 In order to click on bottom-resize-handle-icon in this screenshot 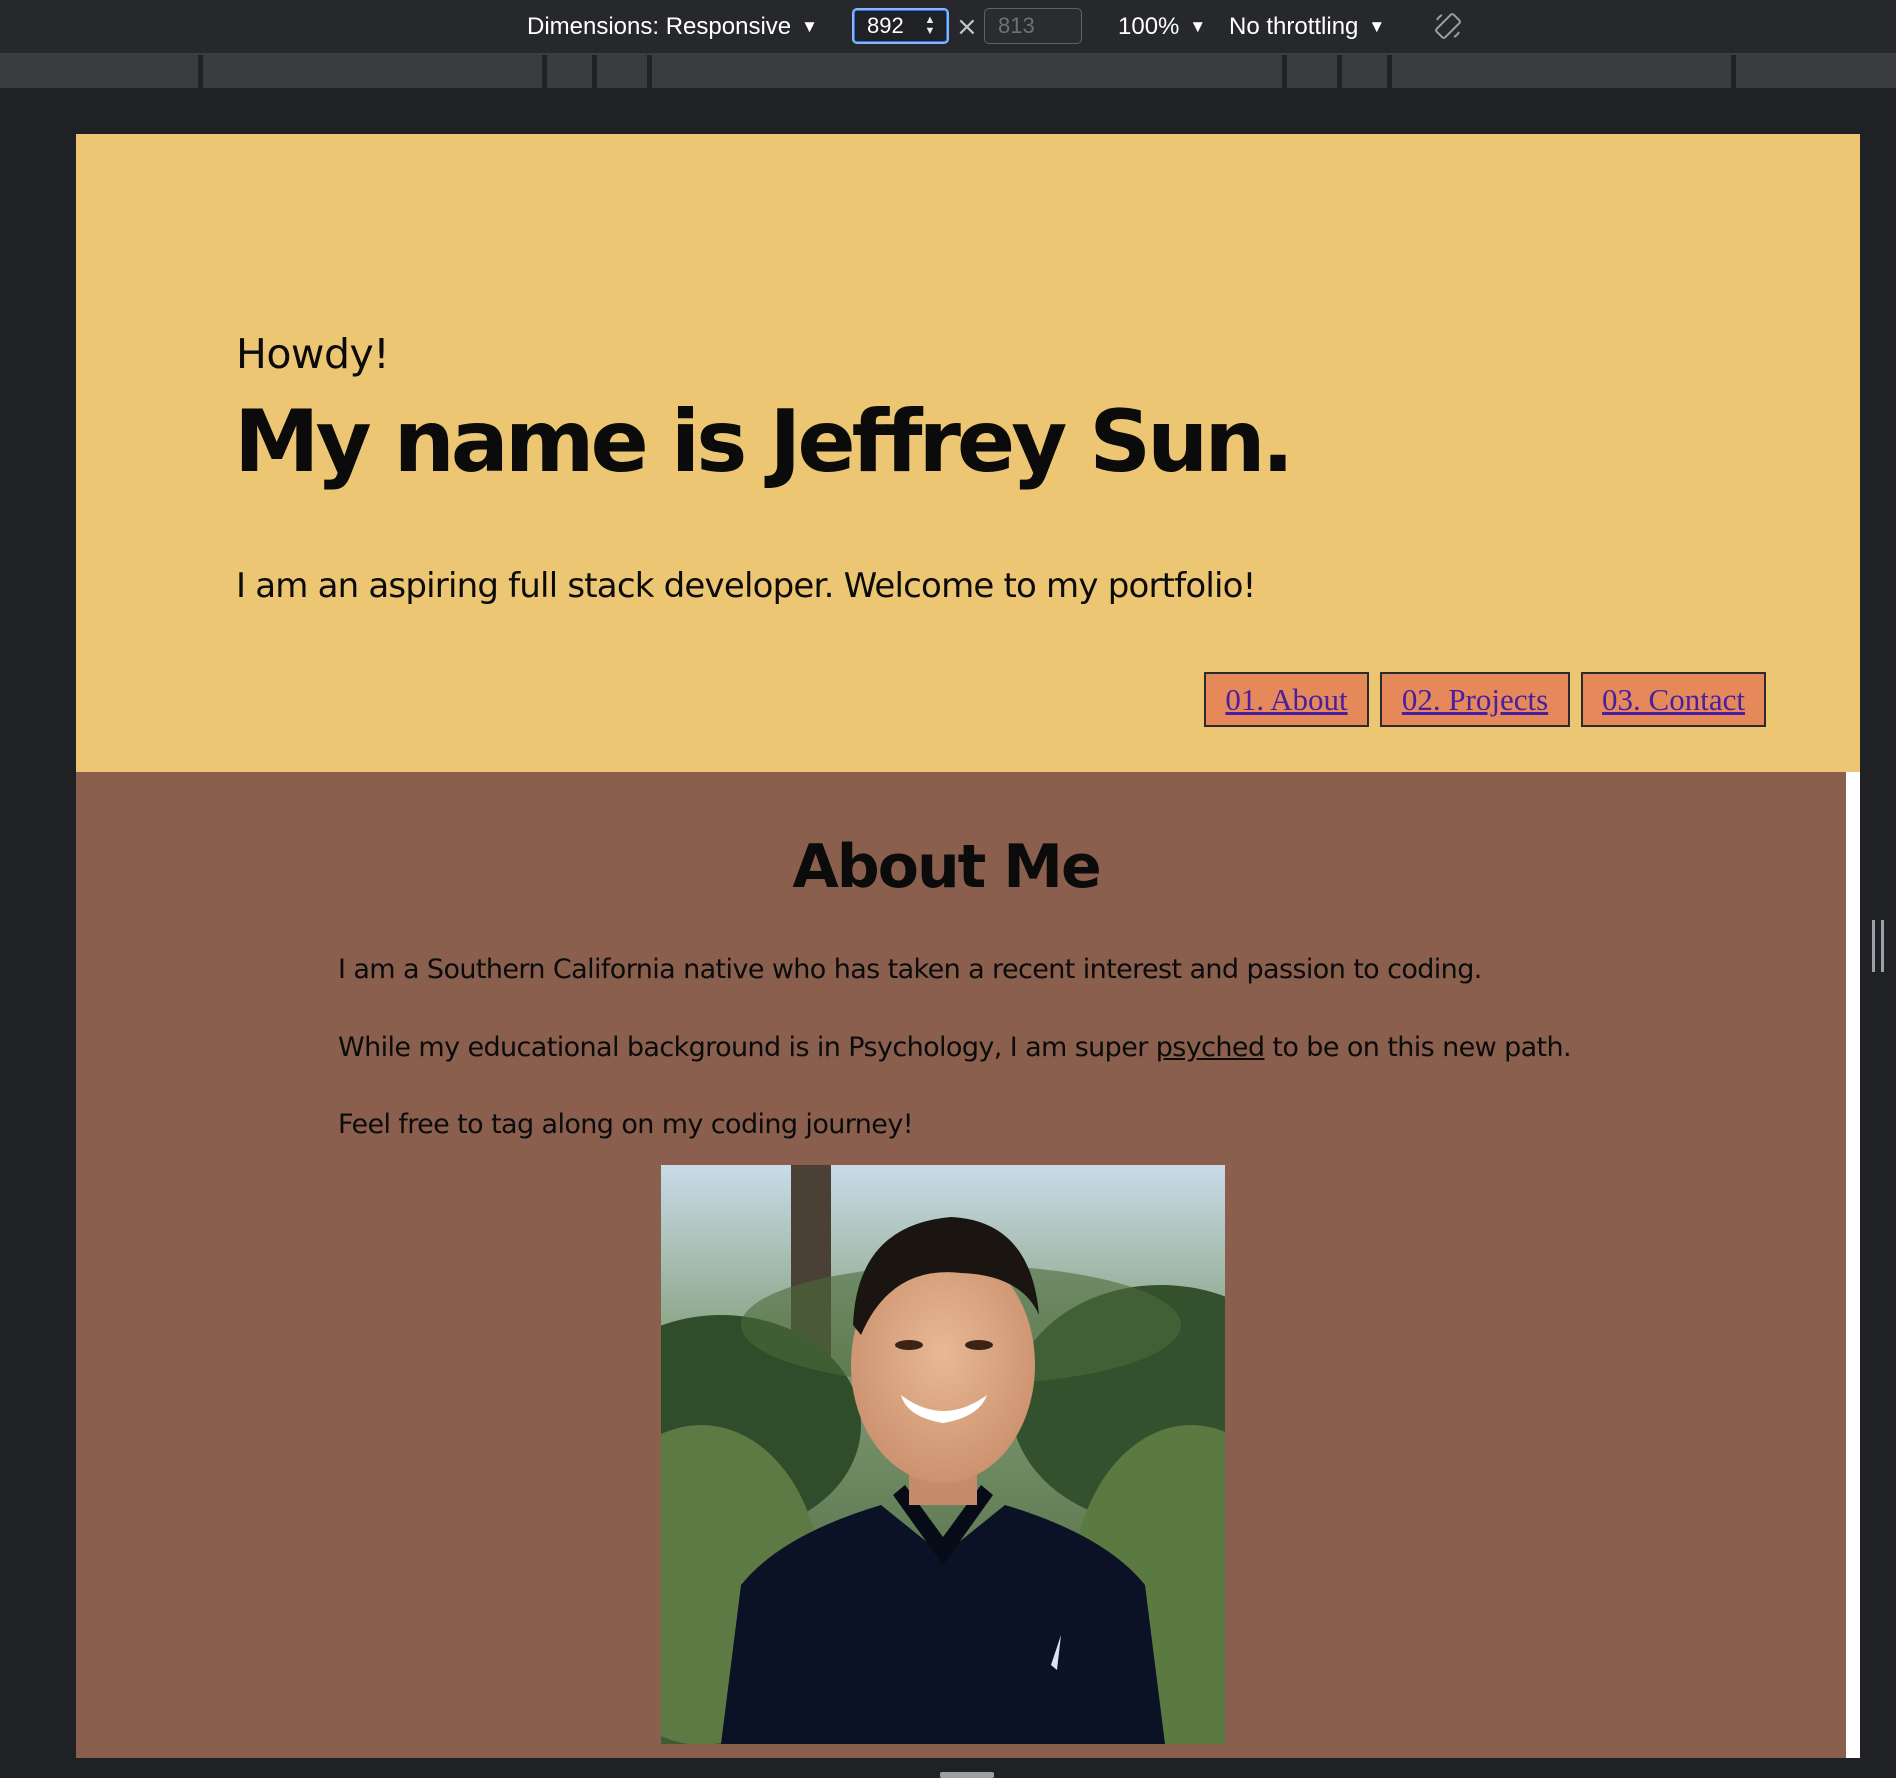, I will do `click(967, 1775)`.